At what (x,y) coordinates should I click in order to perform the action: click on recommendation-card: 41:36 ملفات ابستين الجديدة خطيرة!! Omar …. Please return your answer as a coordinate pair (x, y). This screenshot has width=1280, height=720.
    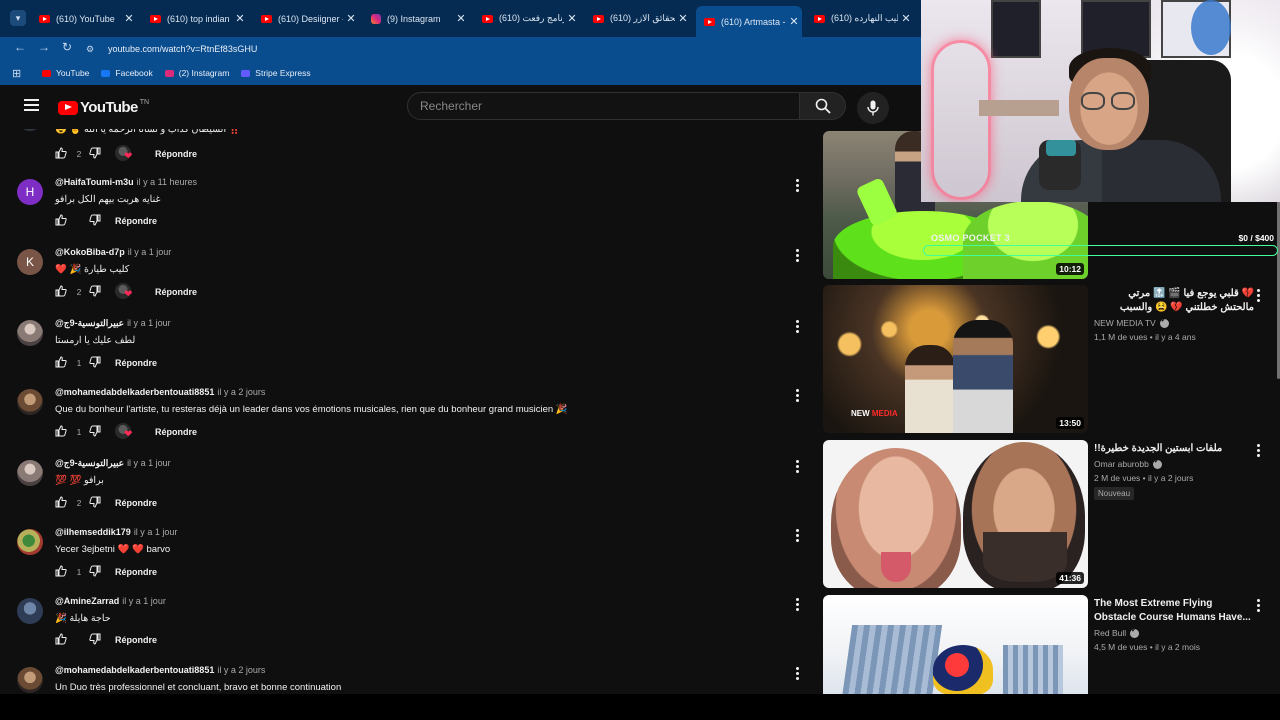
    Looking at the image, I should click on (1048, 514).